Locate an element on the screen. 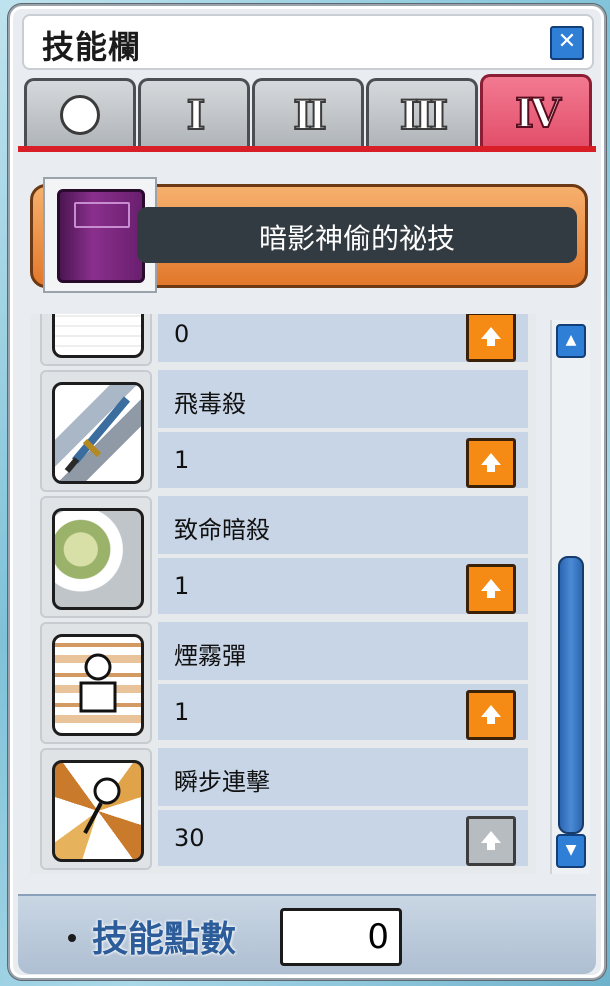  skill-book-icon is located at coordinates (101, 236).